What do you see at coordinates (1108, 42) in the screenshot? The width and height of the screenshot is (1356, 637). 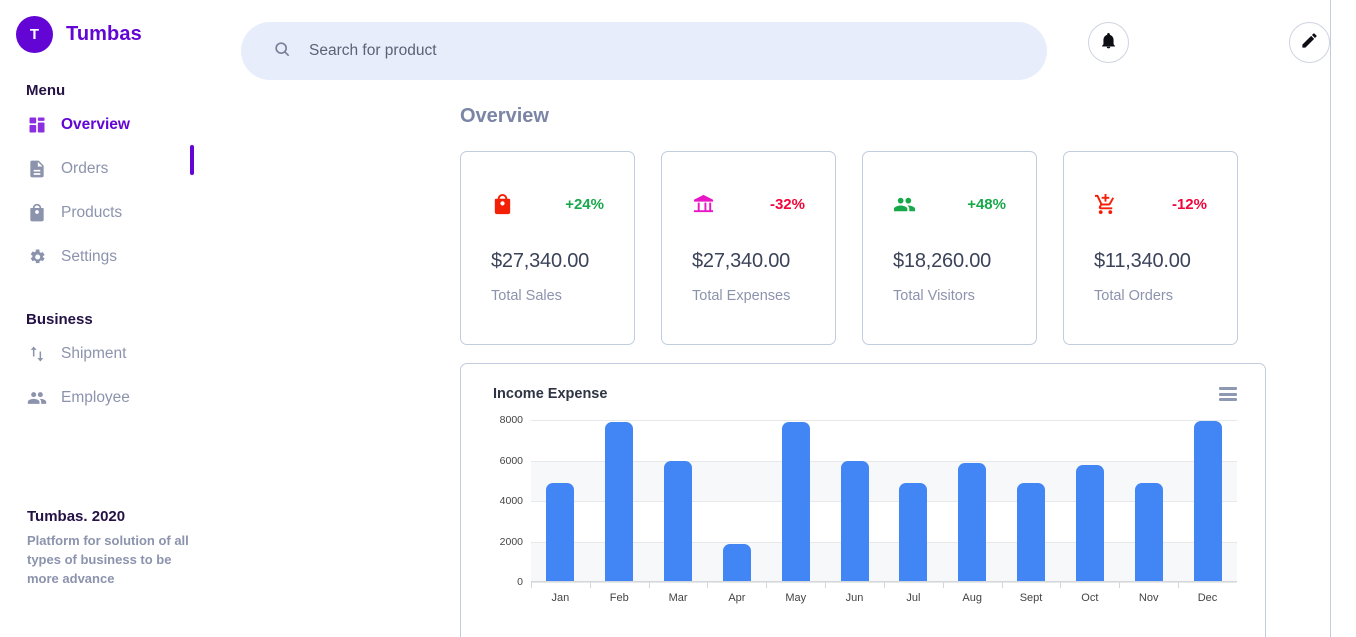 I see `notifications-button` at bounding box center [1108, 42].